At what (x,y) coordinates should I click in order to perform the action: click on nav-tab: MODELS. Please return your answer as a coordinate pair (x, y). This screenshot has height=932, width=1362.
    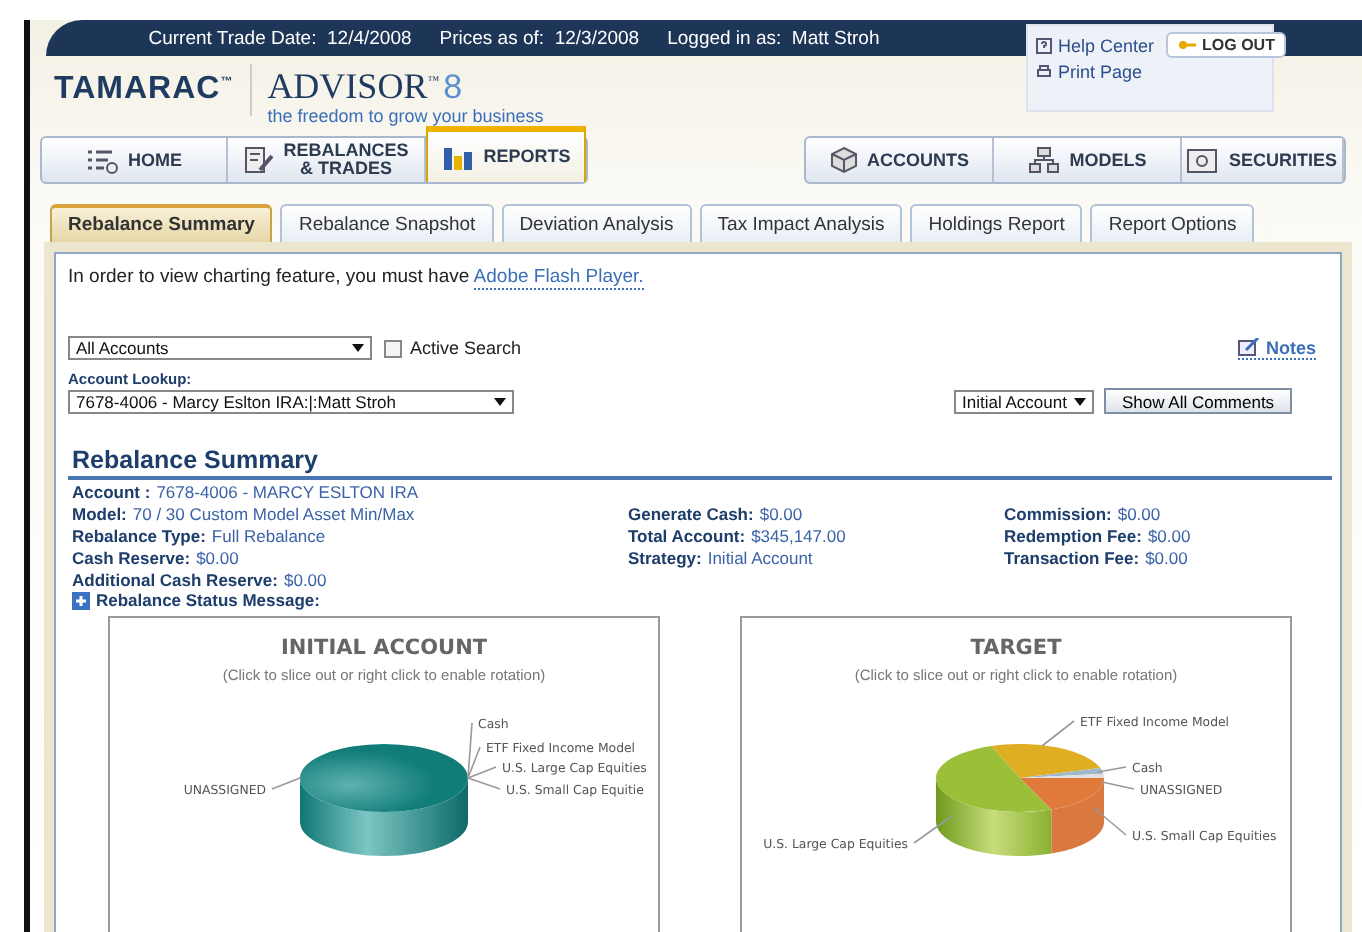
    Looking at the image, I should click on (1088, 160).